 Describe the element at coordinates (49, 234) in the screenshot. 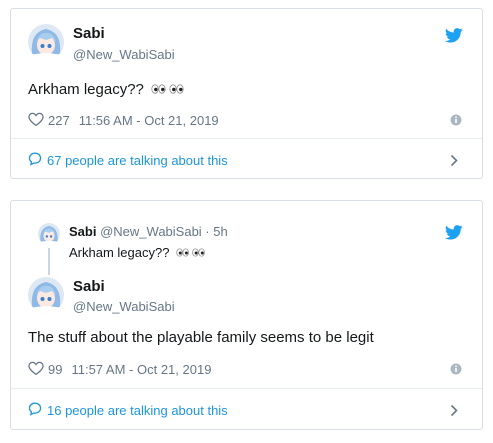

I see `avatar-small` at that location.